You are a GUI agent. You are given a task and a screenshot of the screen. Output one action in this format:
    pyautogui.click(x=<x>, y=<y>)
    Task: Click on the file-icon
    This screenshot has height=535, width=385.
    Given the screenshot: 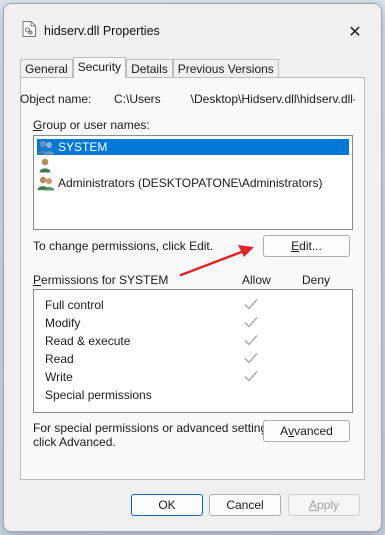 What is the action you would take?
    pyautogui.click(x=29, y=29)
    